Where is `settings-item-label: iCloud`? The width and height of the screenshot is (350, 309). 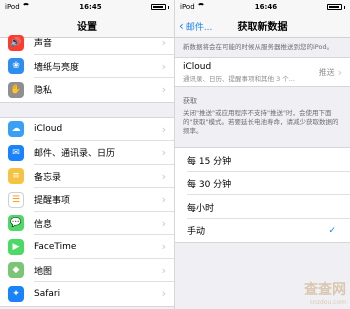 settings-item-label: iCloud is located at coordinates (48, 129).